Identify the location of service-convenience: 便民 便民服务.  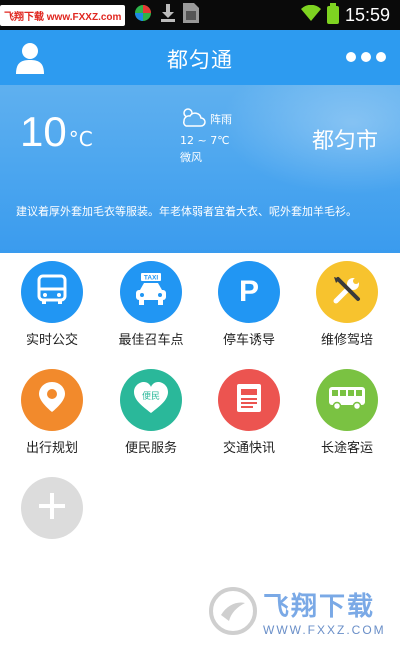
(151, 412).